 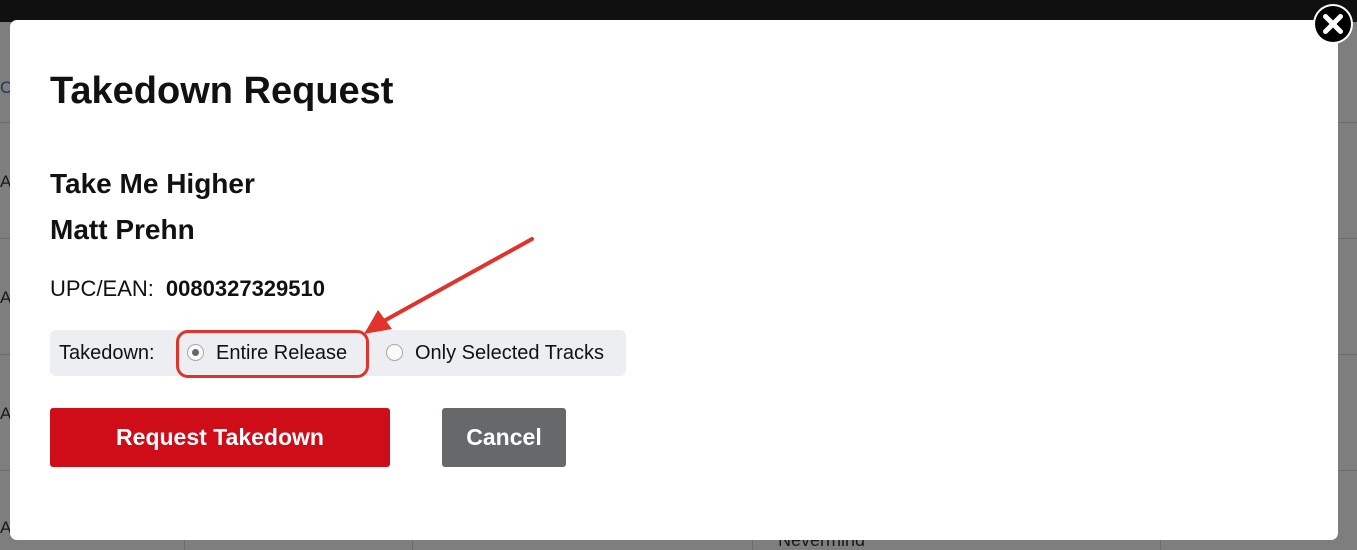 What do you see at coordinates (504, 437) in the screenshot?
I see `cancel-button: Cancel` at bounding box center [504, 437].